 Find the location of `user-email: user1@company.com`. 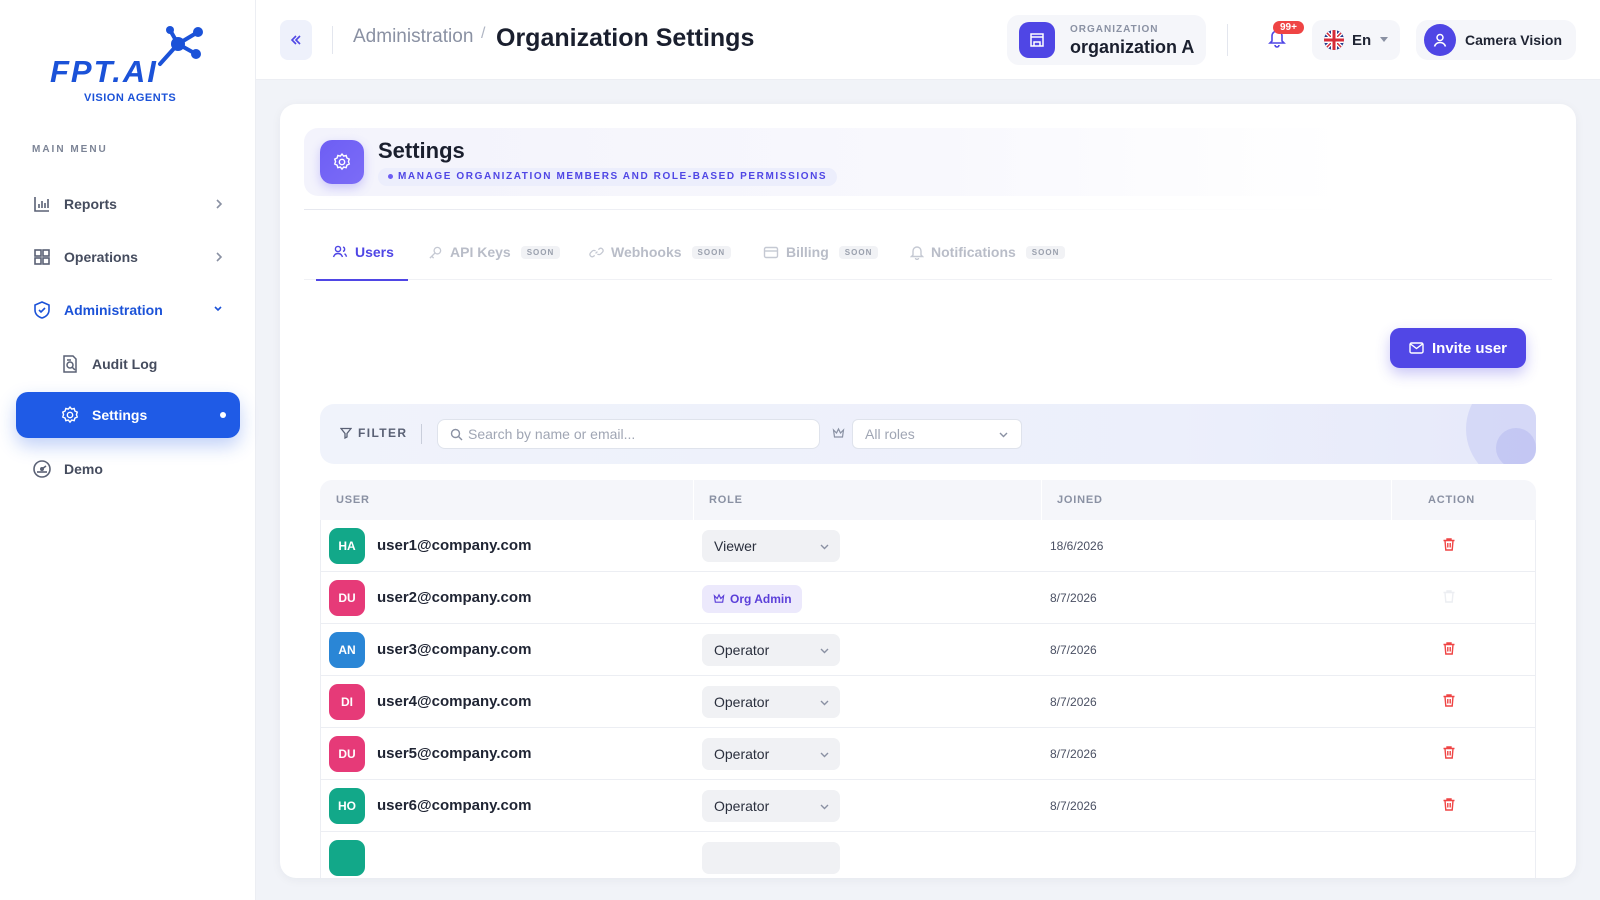

user-email: user1@company.com is located at coordinates (454, 545).